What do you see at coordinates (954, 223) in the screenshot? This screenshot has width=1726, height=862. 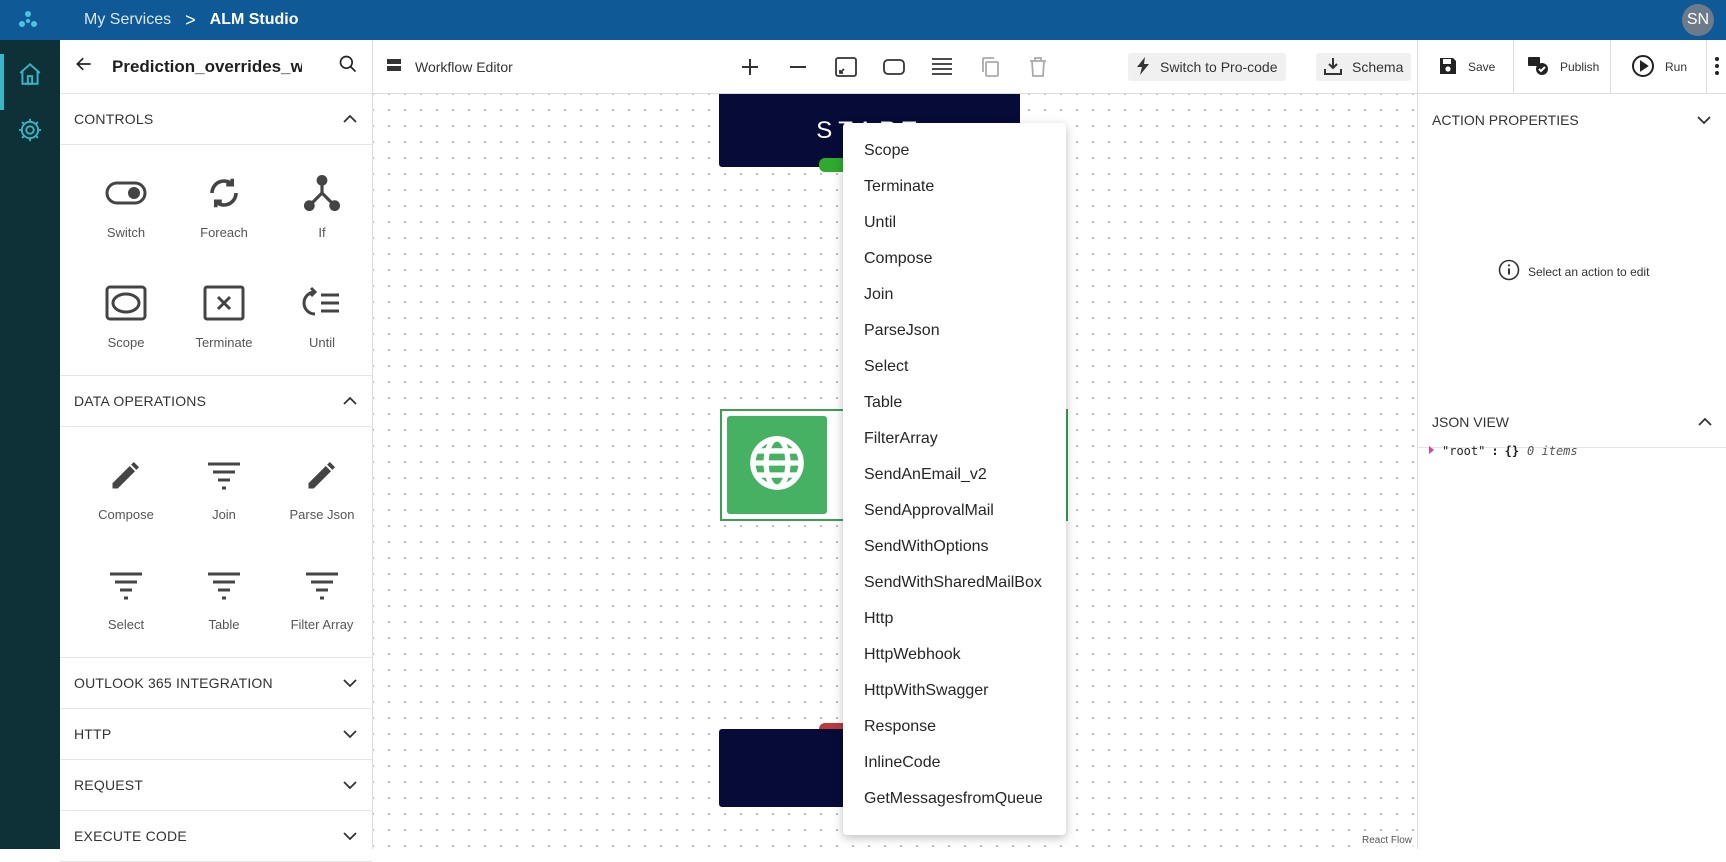 I see `dropdown-item: Until` at bounding box center [954, 223].